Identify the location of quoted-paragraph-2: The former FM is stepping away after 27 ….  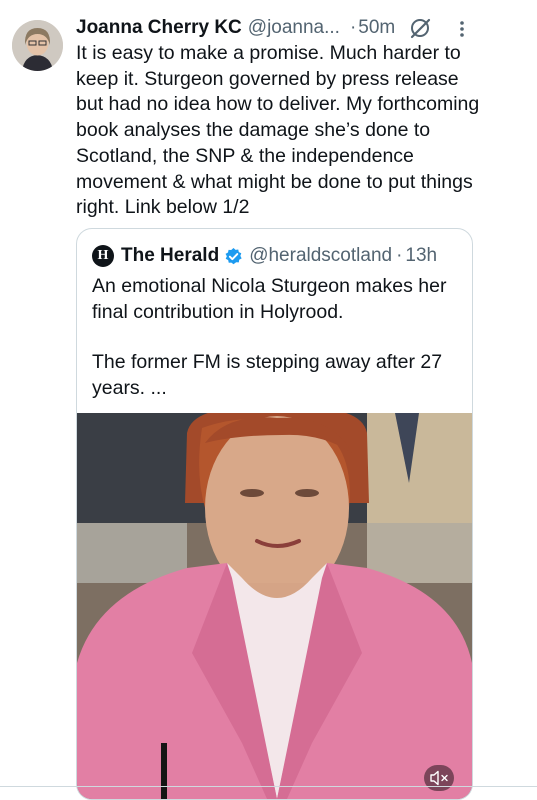
(267, 375).